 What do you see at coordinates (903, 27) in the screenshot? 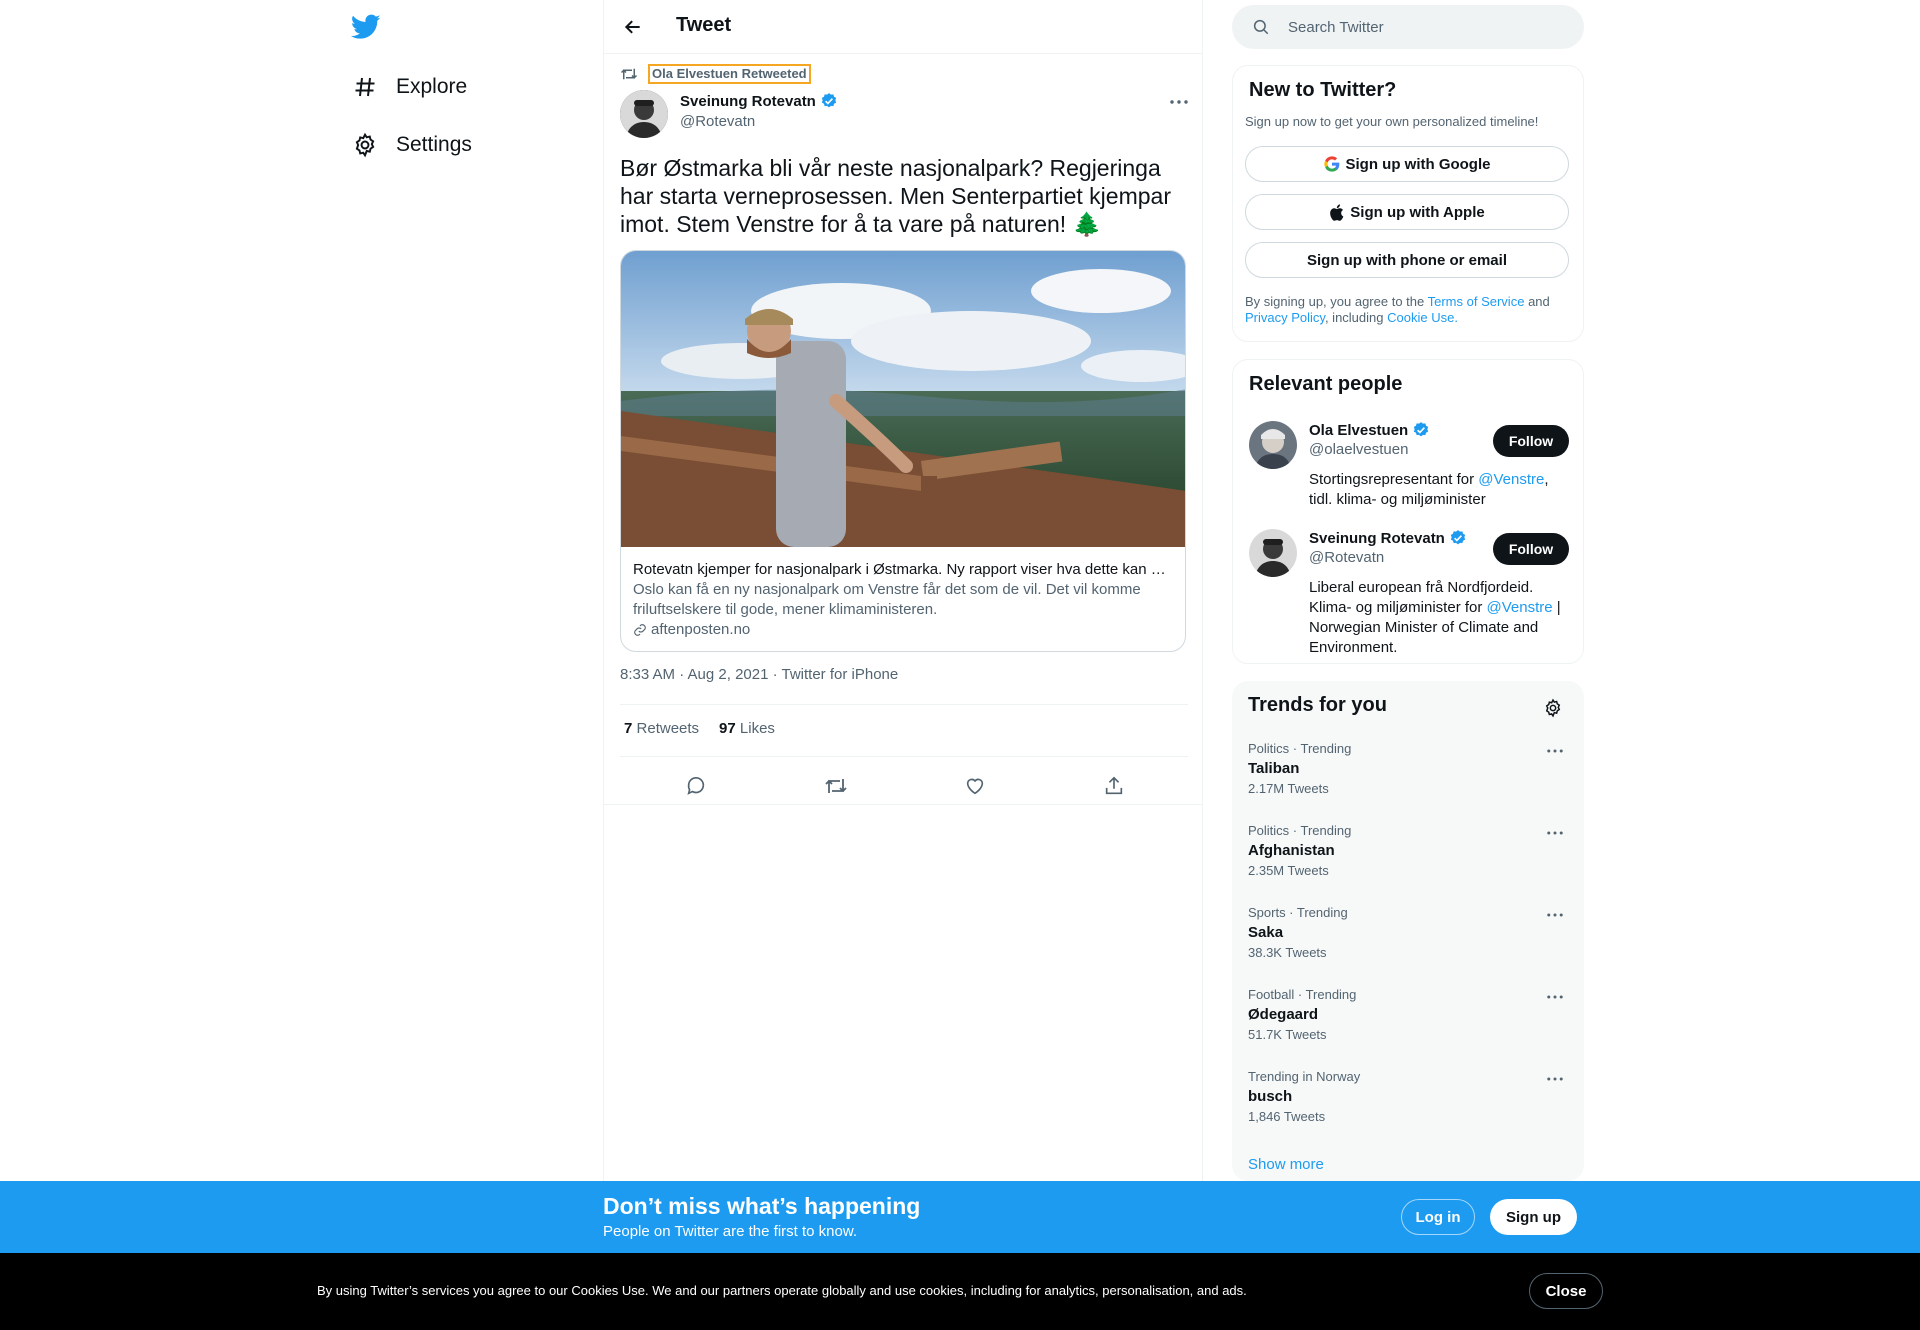
I see `header: Tweet` at bounding box center [903, 27].